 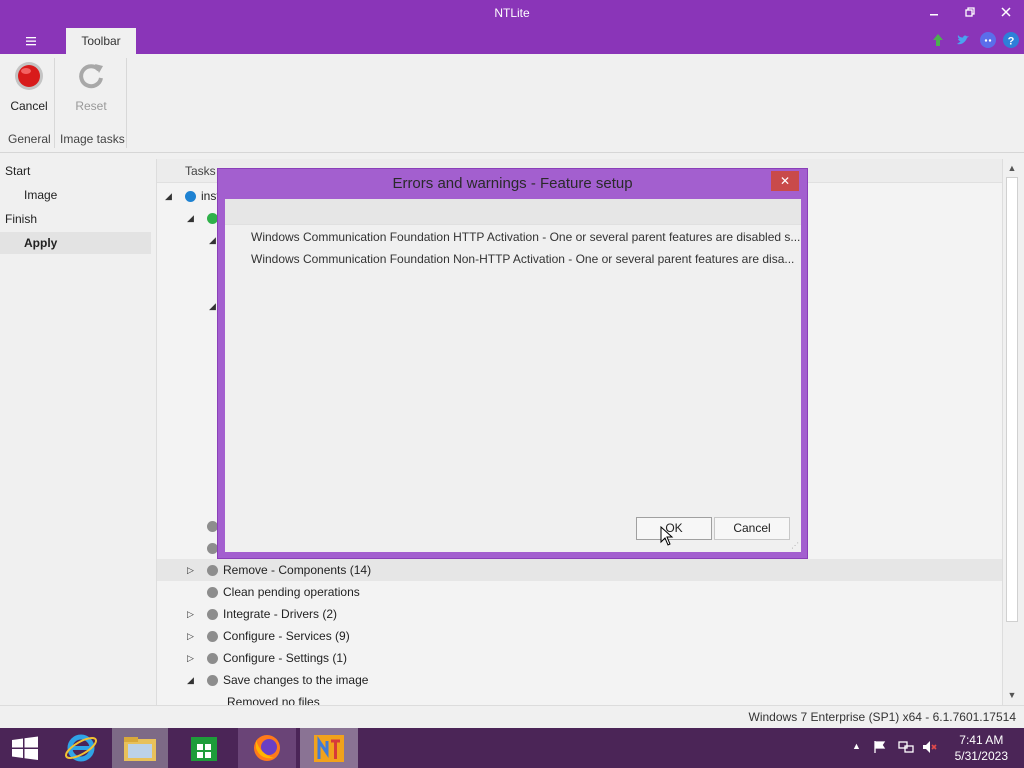 I want to click on dialog-title: Errors and warnings - Feature setup, so click(x=512, y=183).